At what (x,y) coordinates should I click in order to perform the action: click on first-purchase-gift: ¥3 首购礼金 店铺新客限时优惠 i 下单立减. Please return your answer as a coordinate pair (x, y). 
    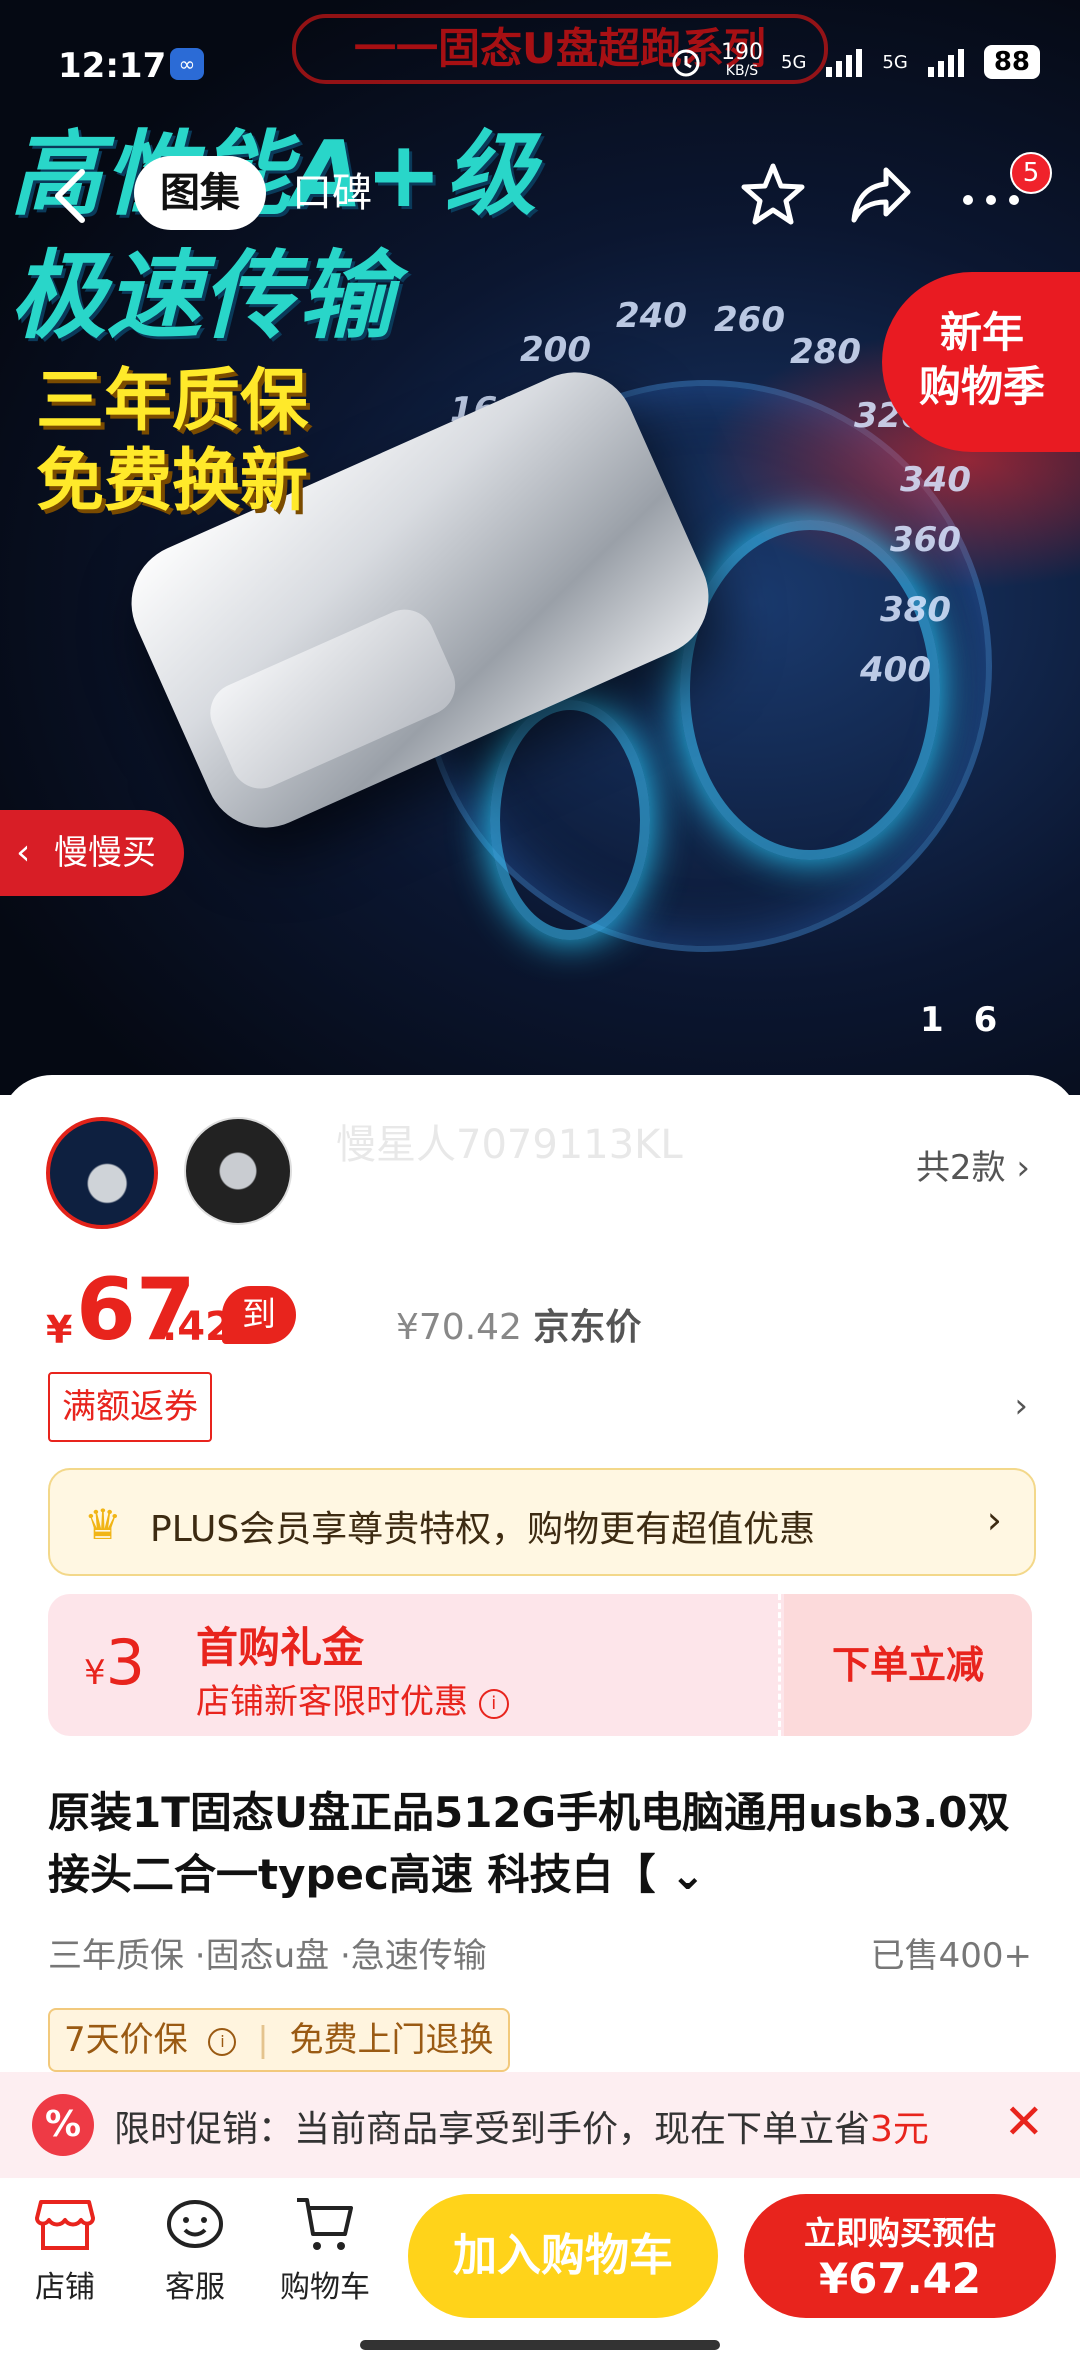
    Looking at the image, I should click on (540, 1665).